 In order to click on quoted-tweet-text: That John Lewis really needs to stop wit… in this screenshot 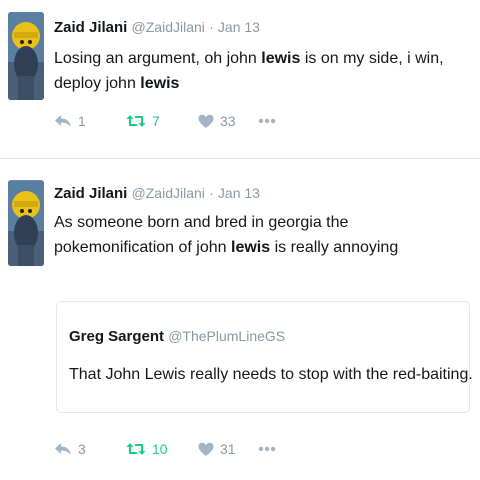, I will do `click(271, 374)`.